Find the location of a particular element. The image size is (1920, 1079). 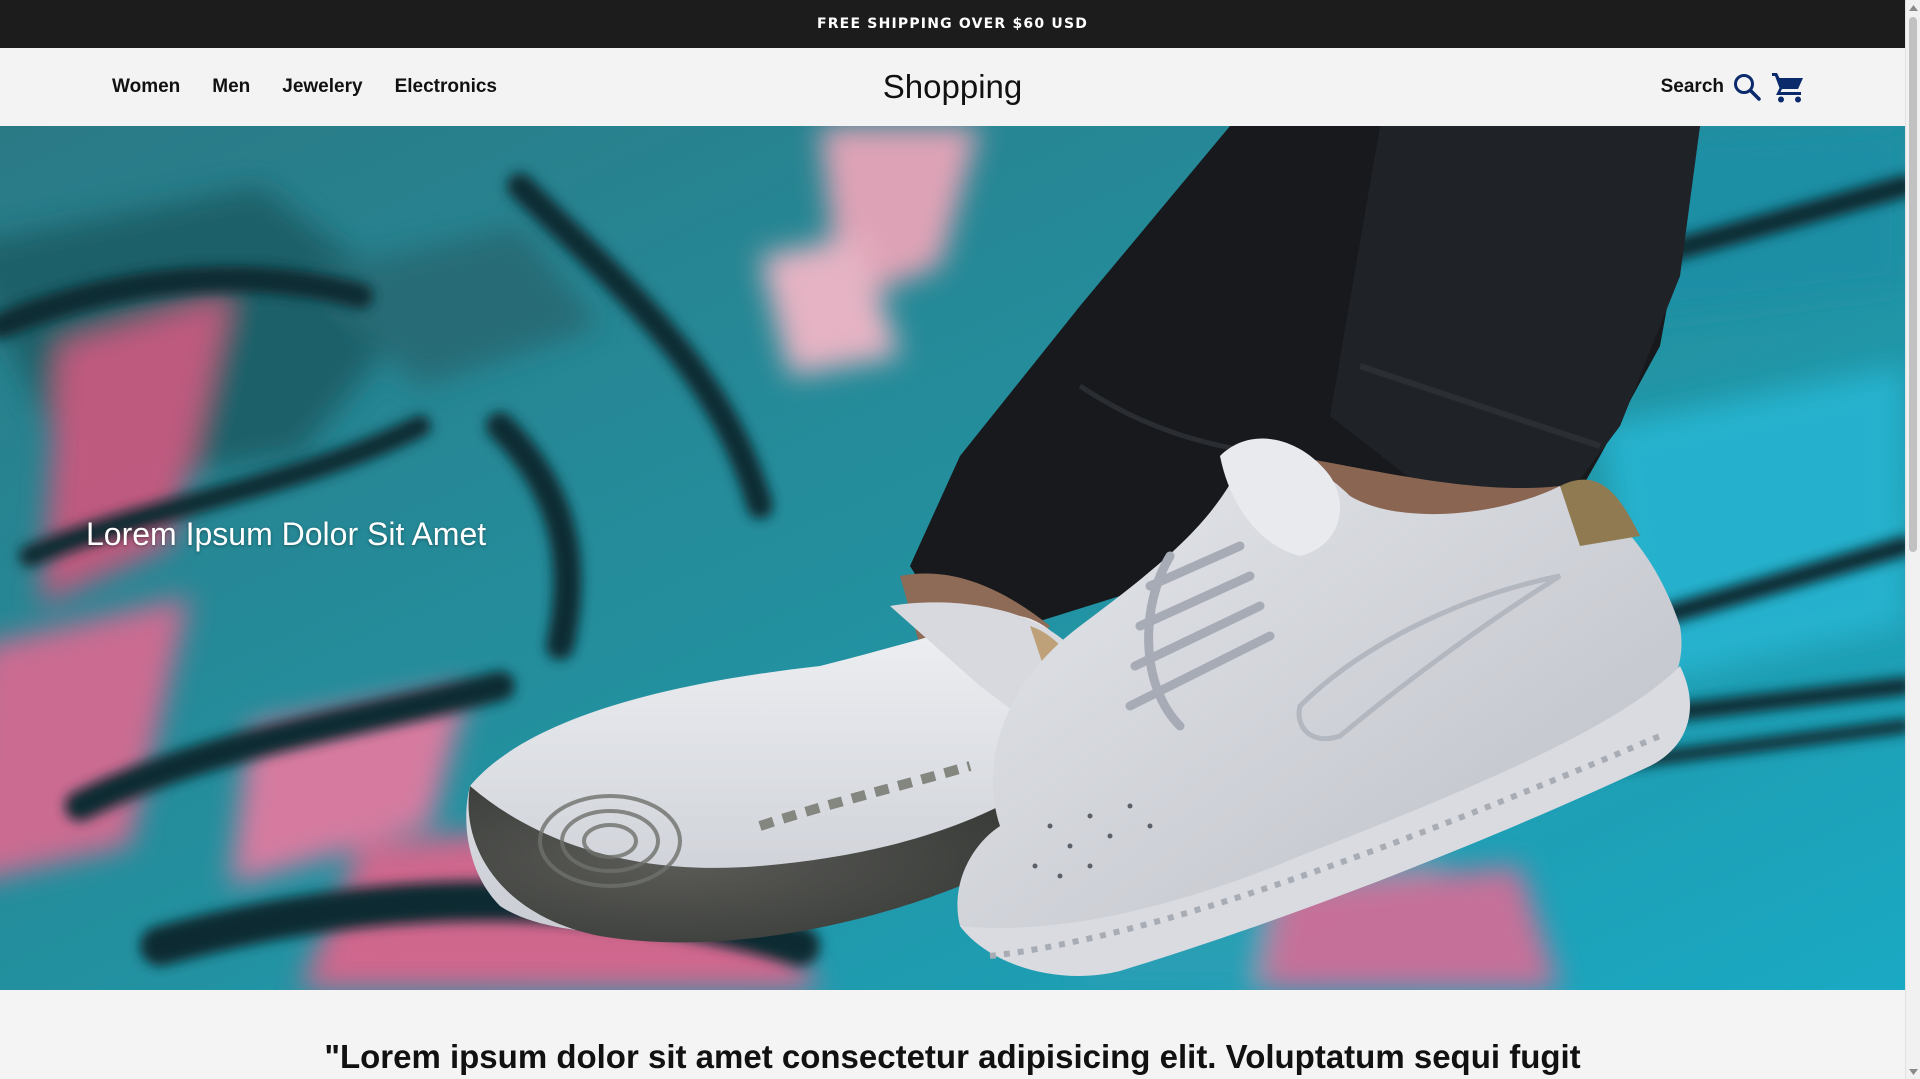

category-nav: Women Men Jewelery Electronics is located at coordinates (304, 87).